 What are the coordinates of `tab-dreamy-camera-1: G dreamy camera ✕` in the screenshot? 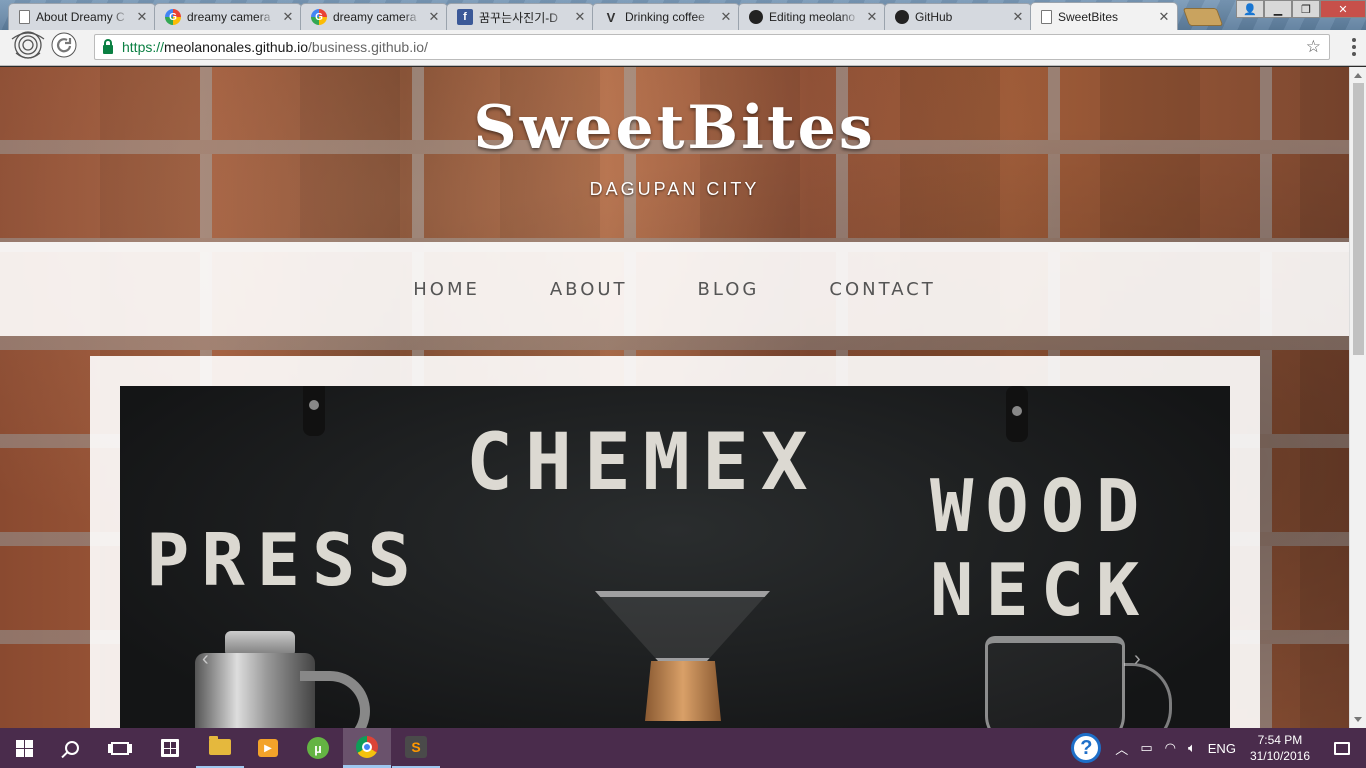 It's located at (228, 16).